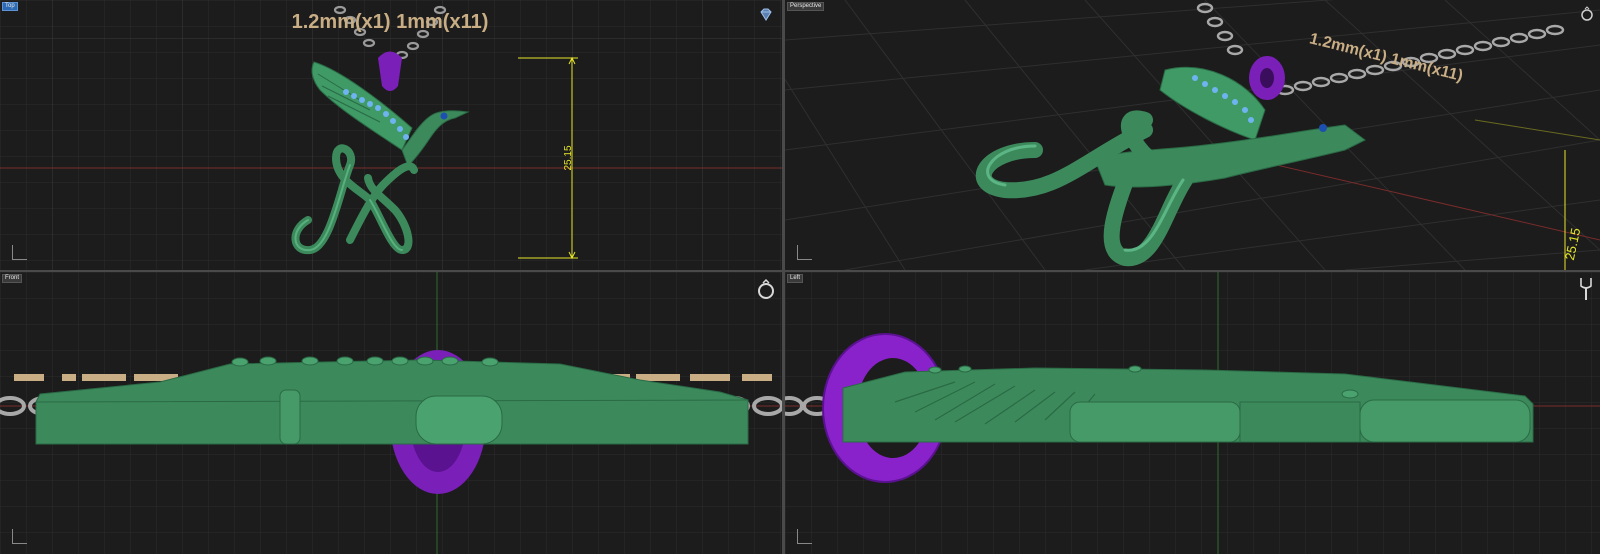 This screenshot has width=1600, height=554. I want to click on stone-annotation: 1.2mm(x1) 1mm(x11), so click(390, 22).